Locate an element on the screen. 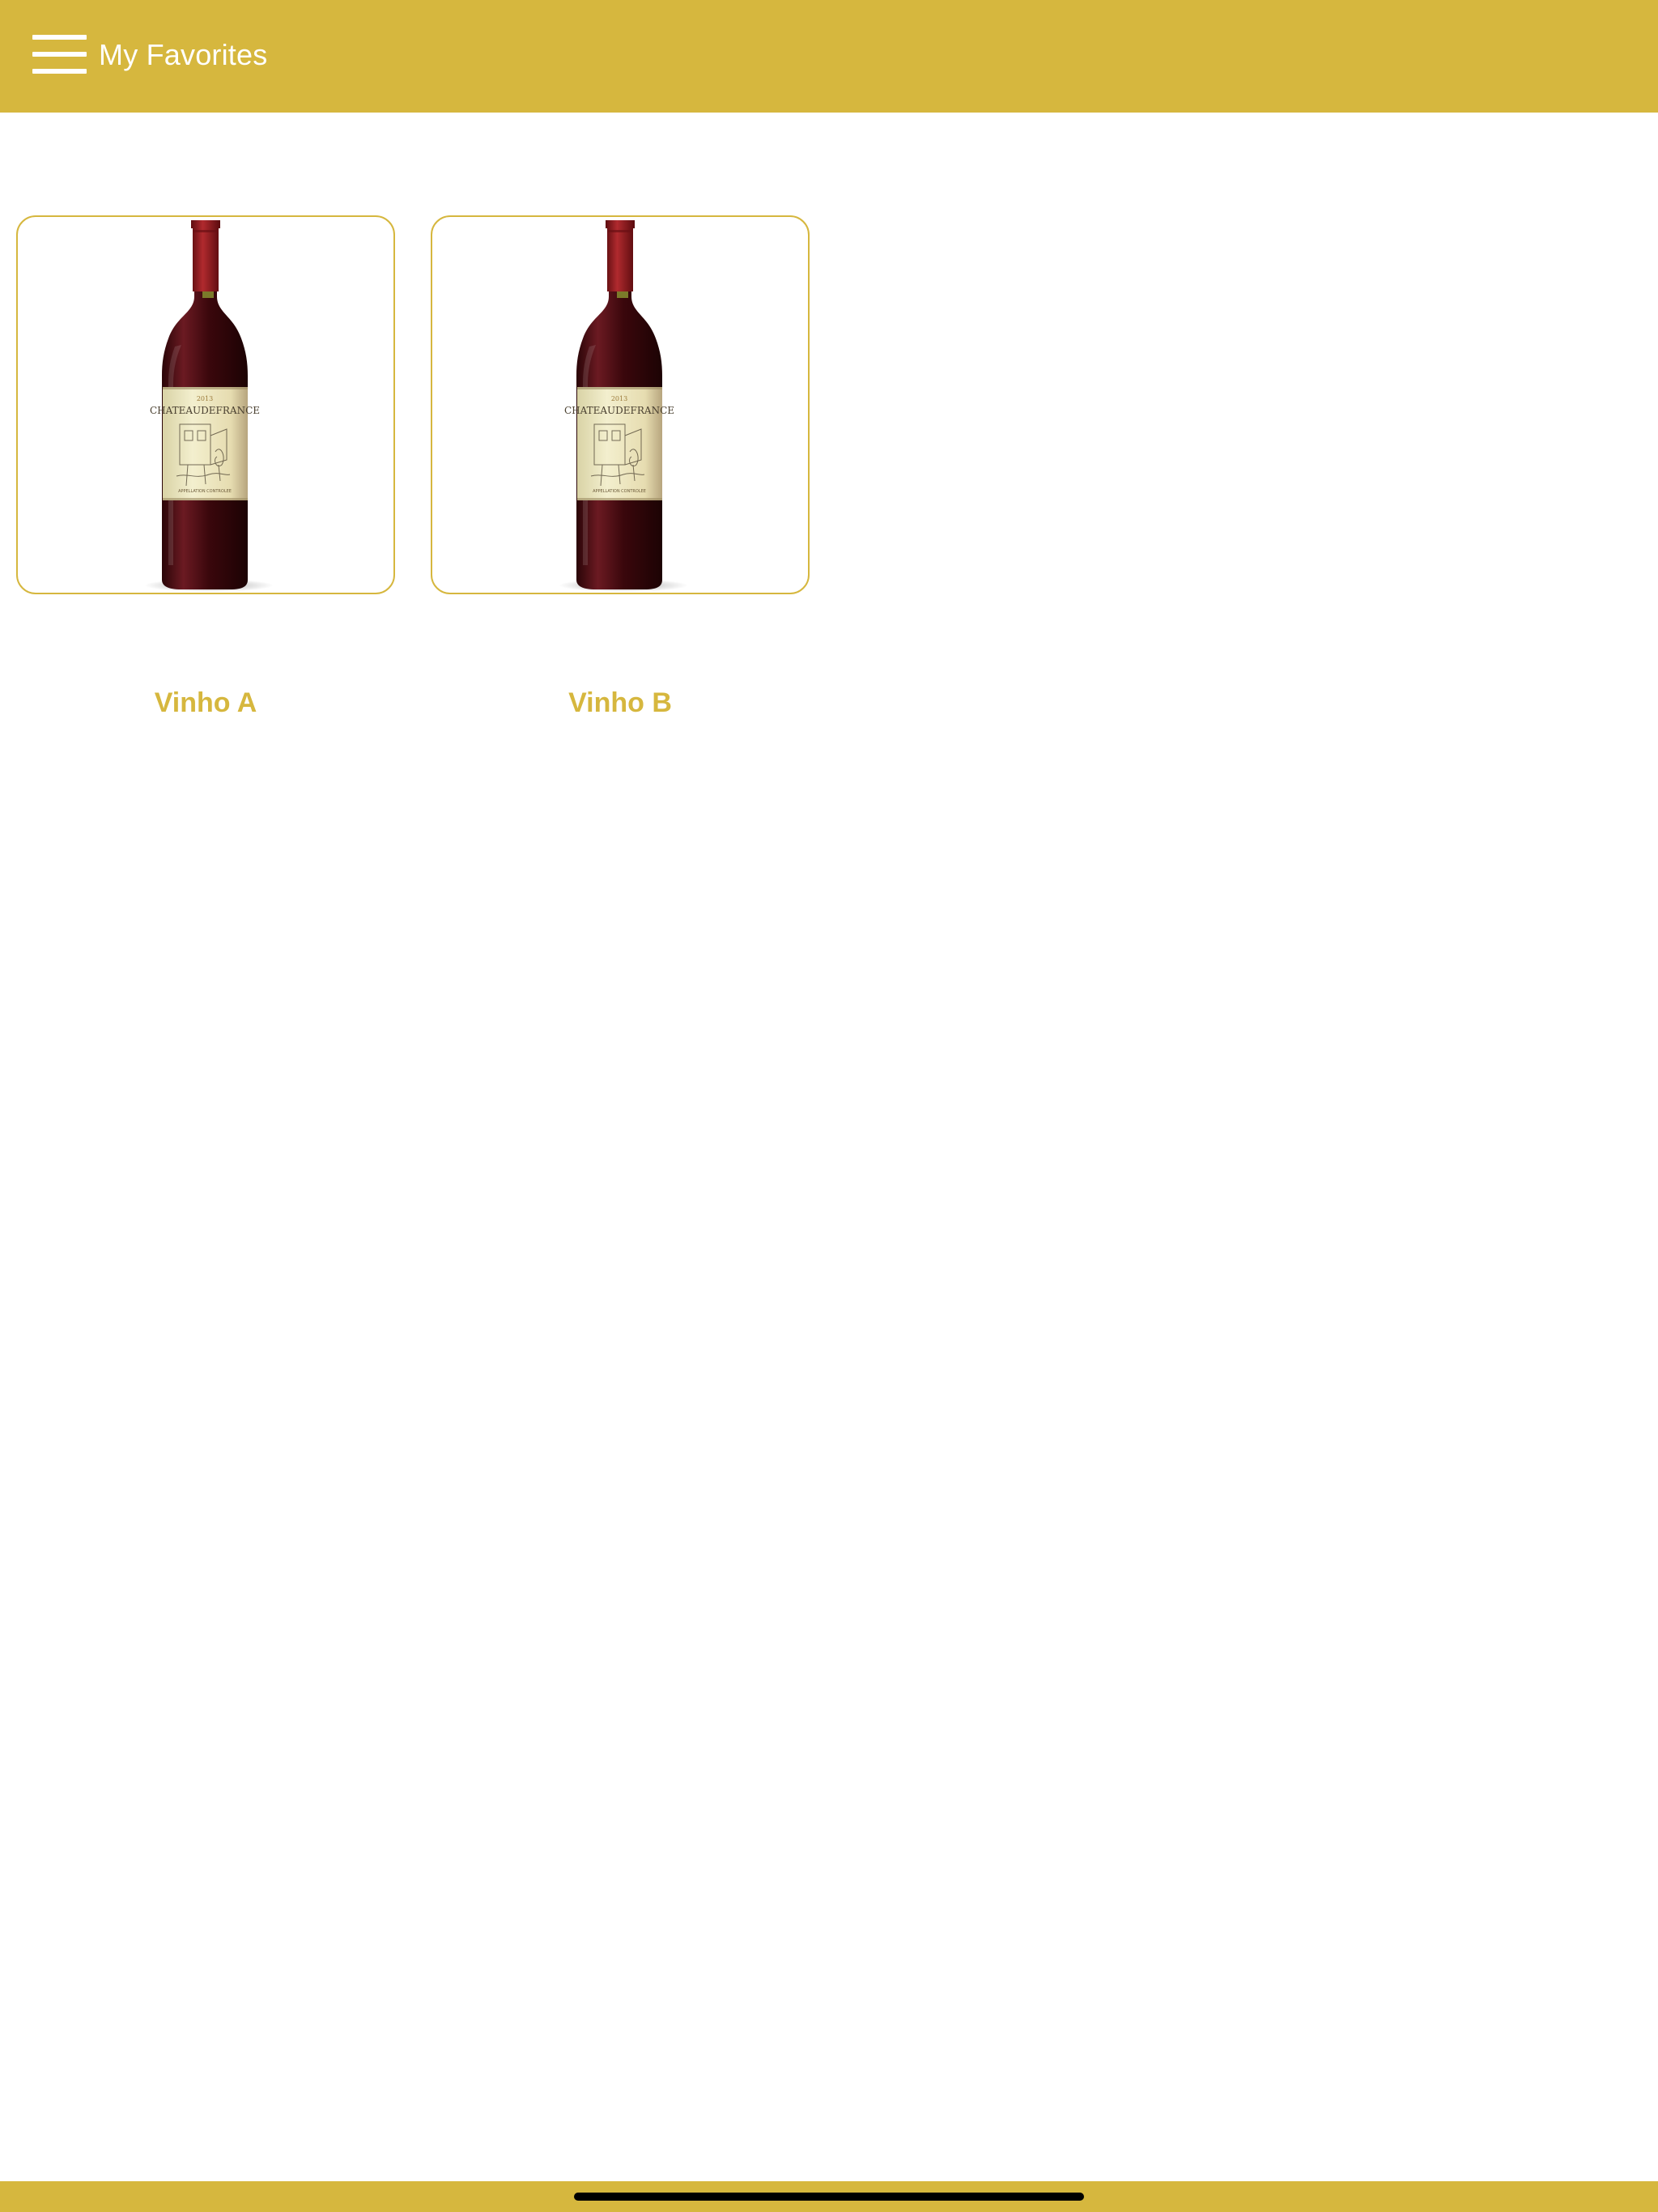 The image size is (1658, 2212). home-indicator is located at coordinates (829, 2197).